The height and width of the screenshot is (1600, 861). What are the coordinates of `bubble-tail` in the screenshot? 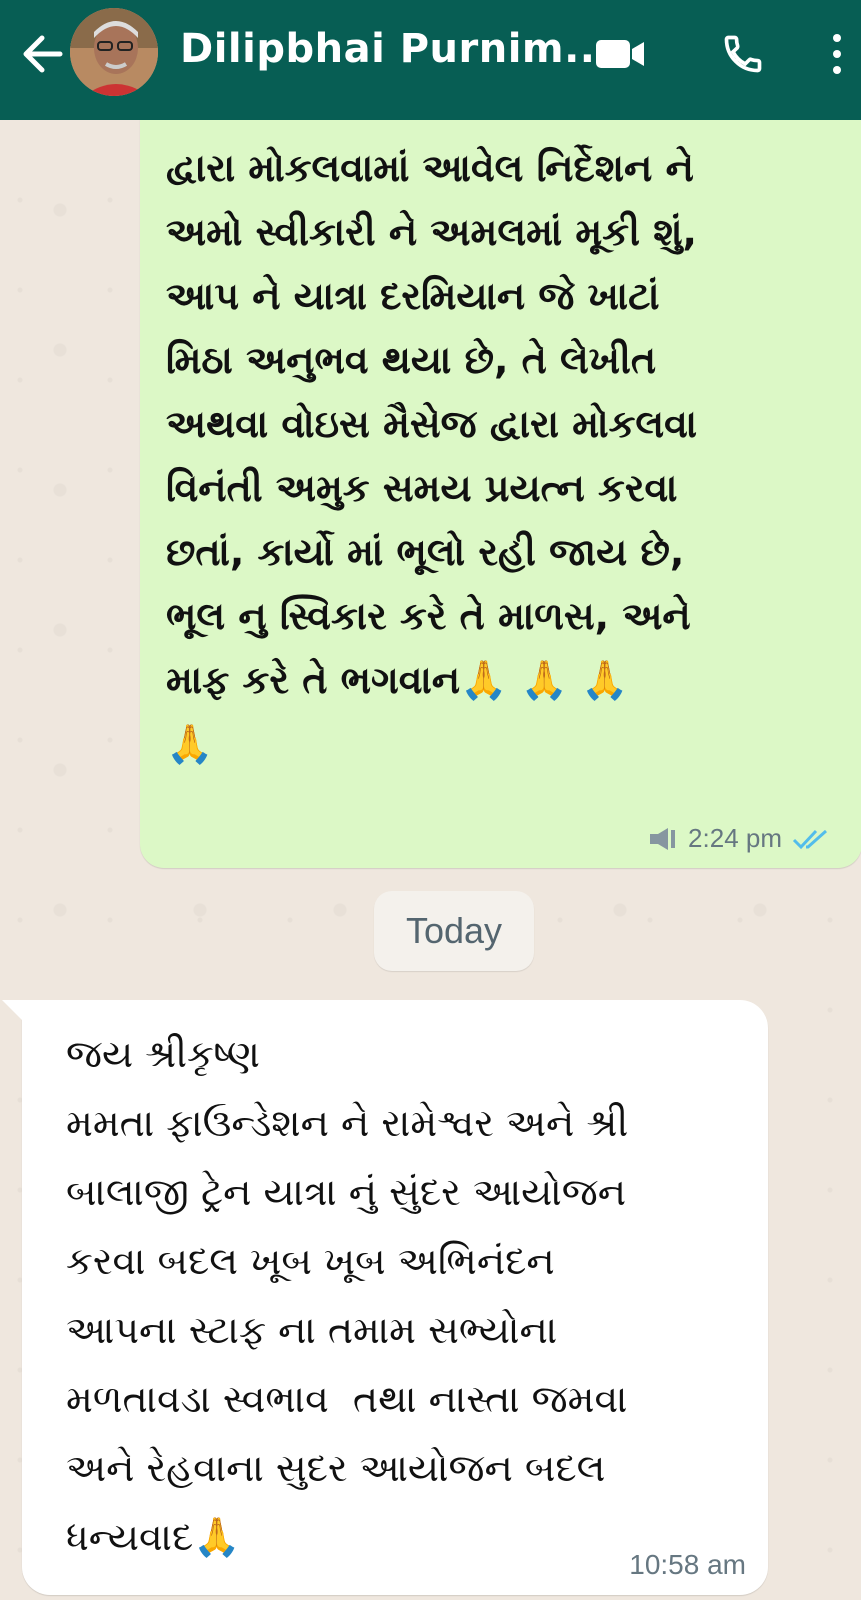 It's located at (13, 1011).